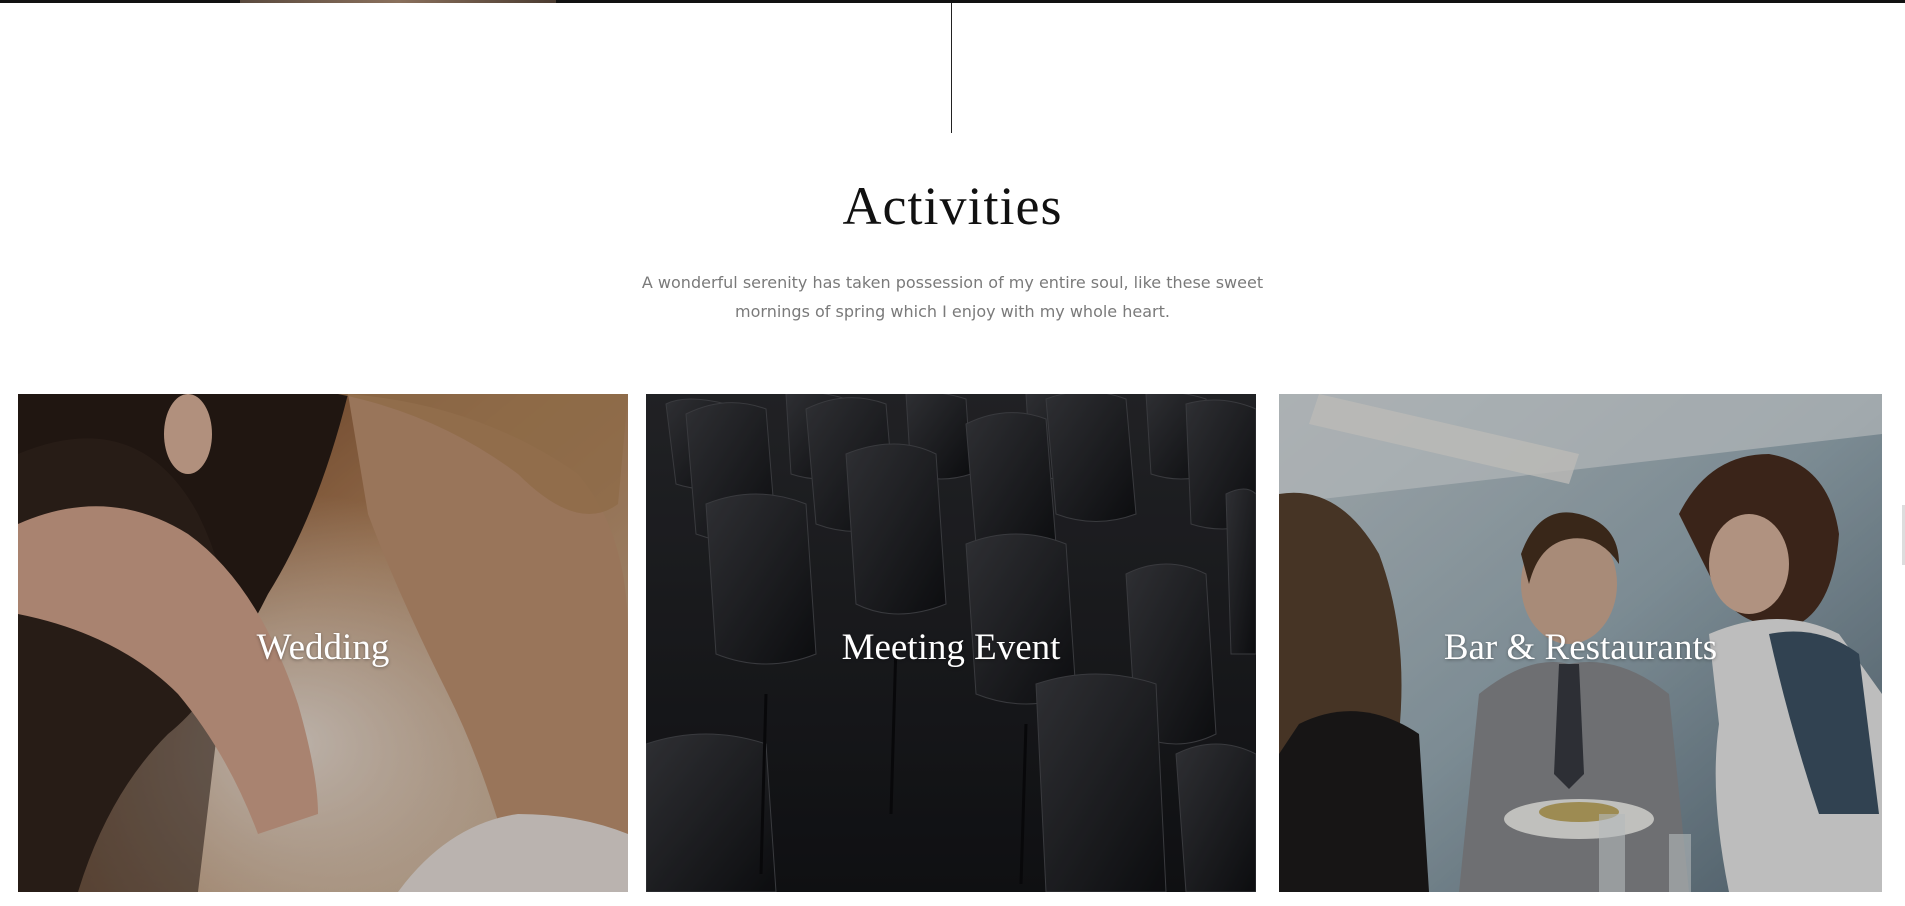 The image size is (1905, 906). I want to click on vertical-divider, so click(951, 68).